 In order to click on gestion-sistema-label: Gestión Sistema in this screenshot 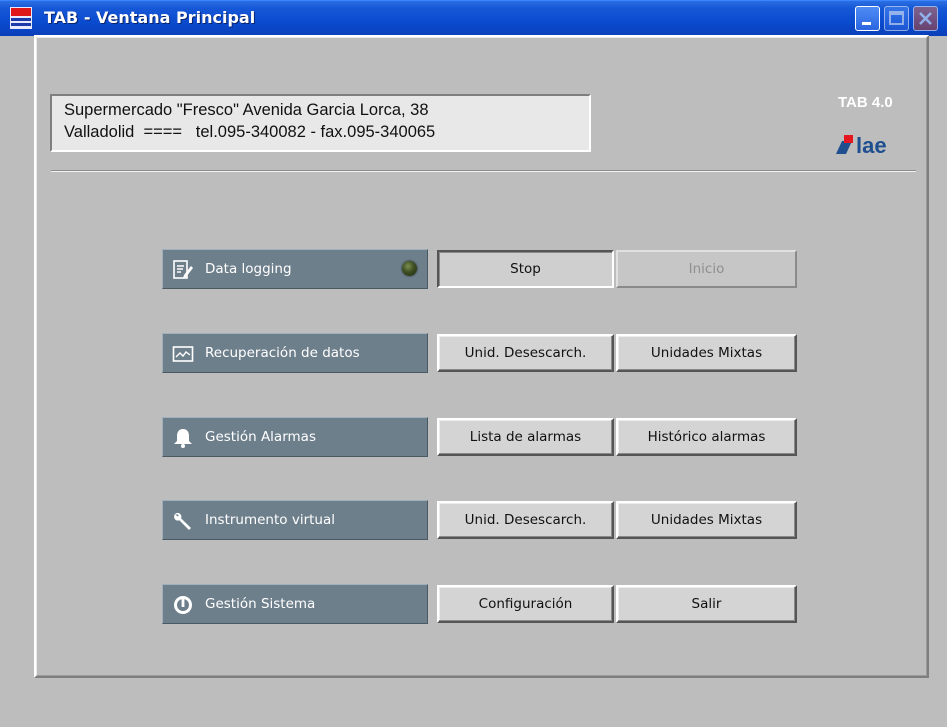, I will do `click(295, 604)`.